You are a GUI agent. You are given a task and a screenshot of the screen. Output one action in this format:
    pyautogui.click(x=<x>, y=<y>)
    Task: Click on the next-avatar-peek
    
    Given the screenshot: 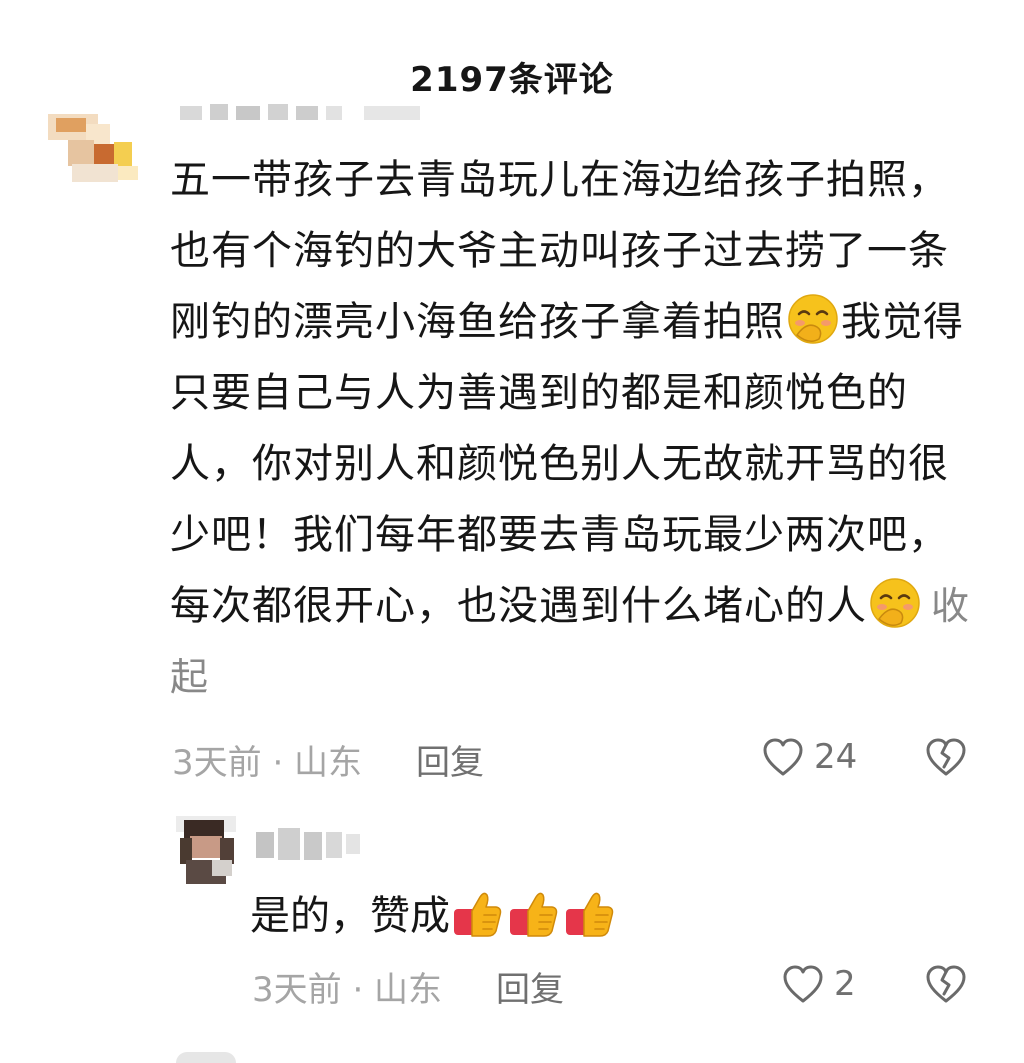 What is the action you would take?
    pyautogui.click(x=206, y=1057)
    